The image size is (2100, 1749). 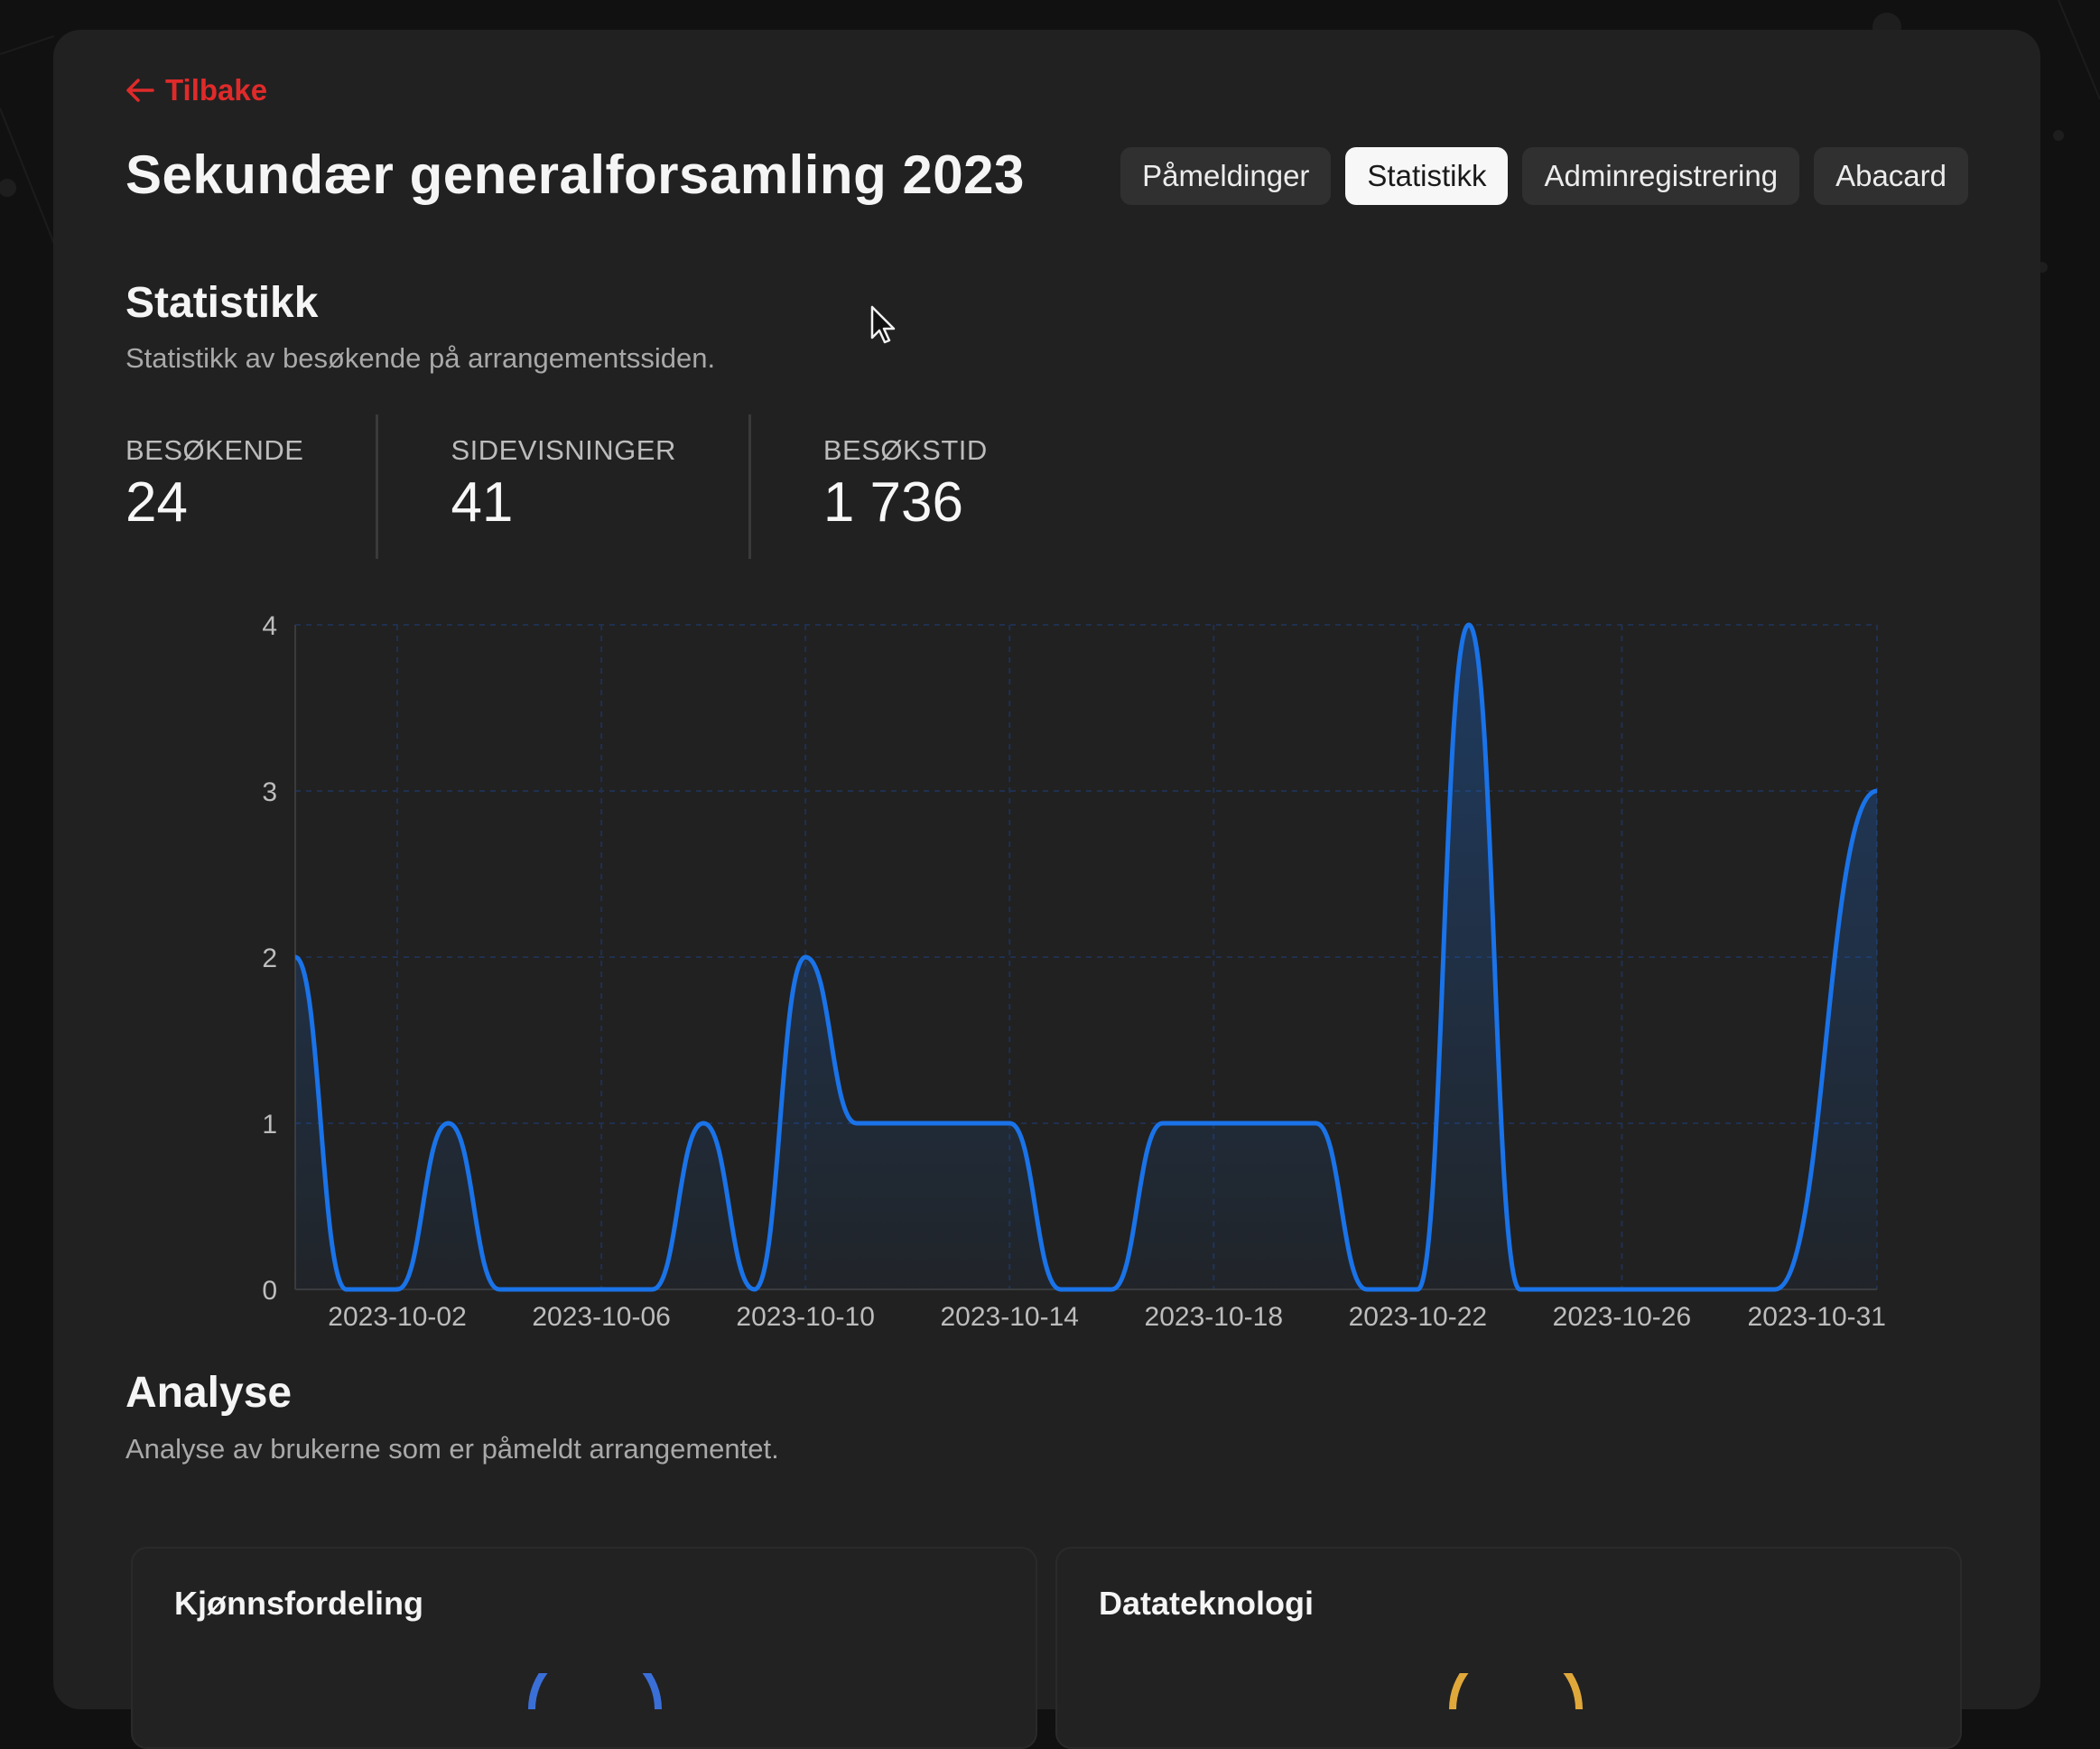 What do you see at coordinates (157, 502) in the screenshot?
I see `stat-value: 24` at bounding box center [157, 502].